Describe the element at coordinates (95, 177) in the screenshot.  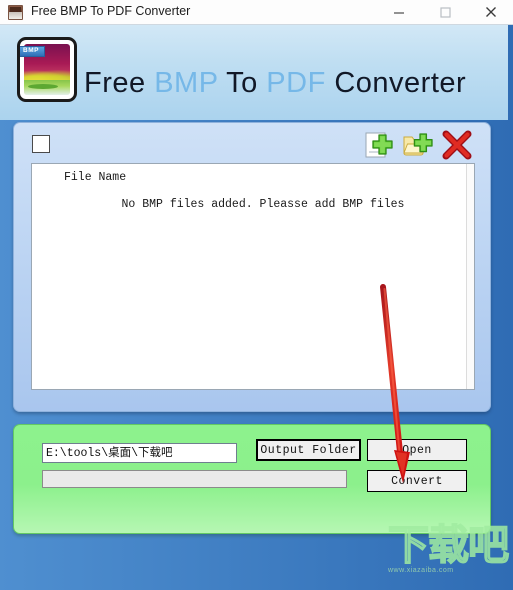
I see `column-header-file-name: File Name` at that location.